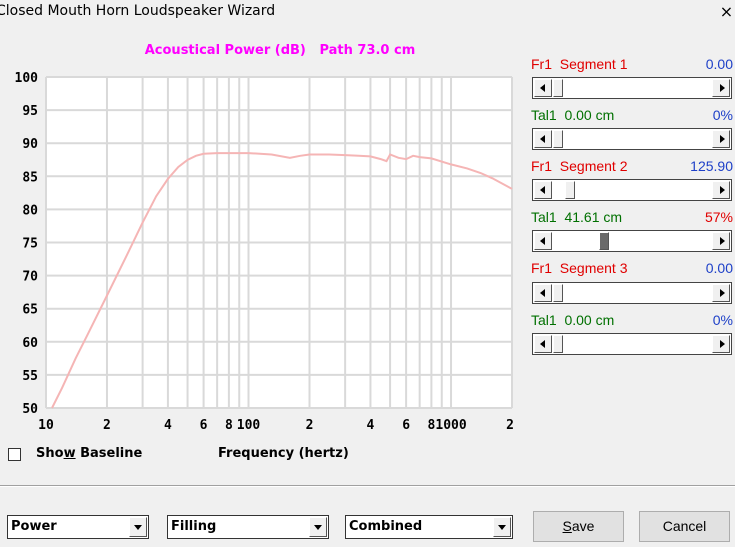  I want to click on cancel-button: Cancel, so click(684, 526).